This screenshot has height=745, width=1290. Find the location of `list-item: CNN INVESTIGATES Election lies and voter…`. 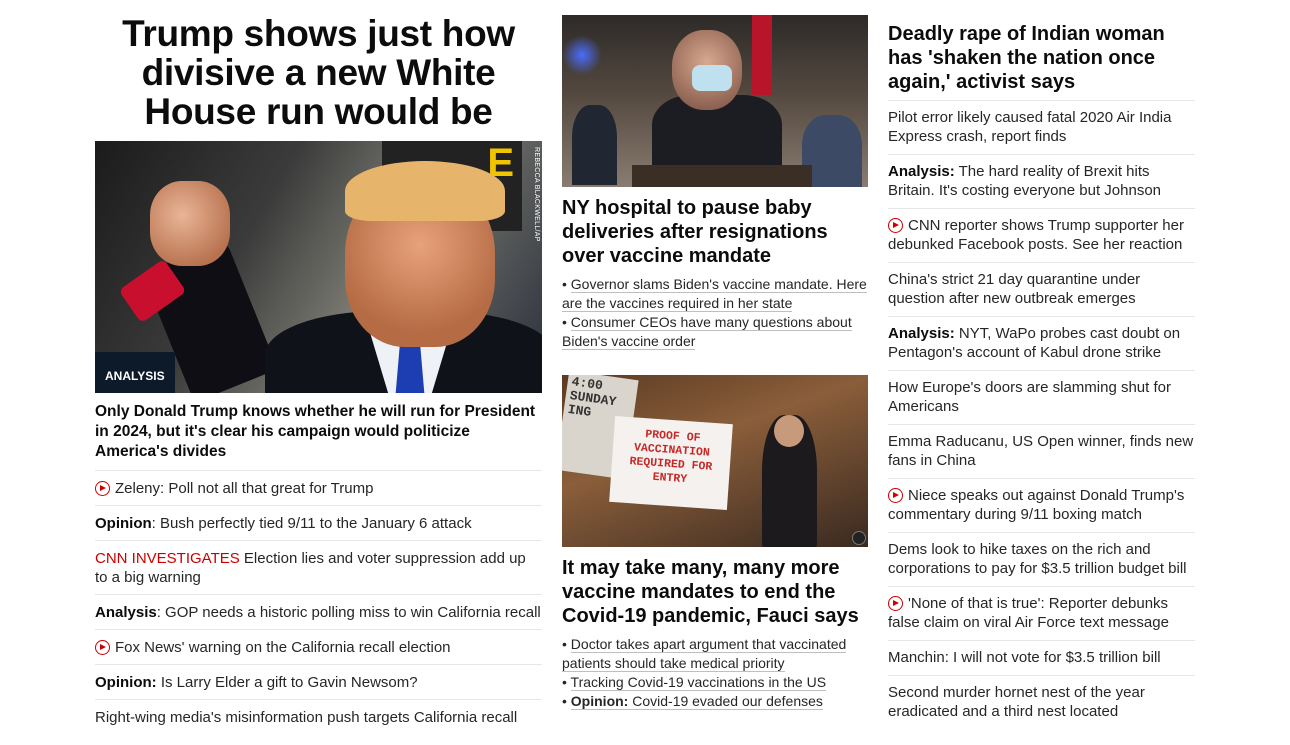

list-item: CNN INVESTIGATES Election lies and voter… is located at coordinates (318, 567).